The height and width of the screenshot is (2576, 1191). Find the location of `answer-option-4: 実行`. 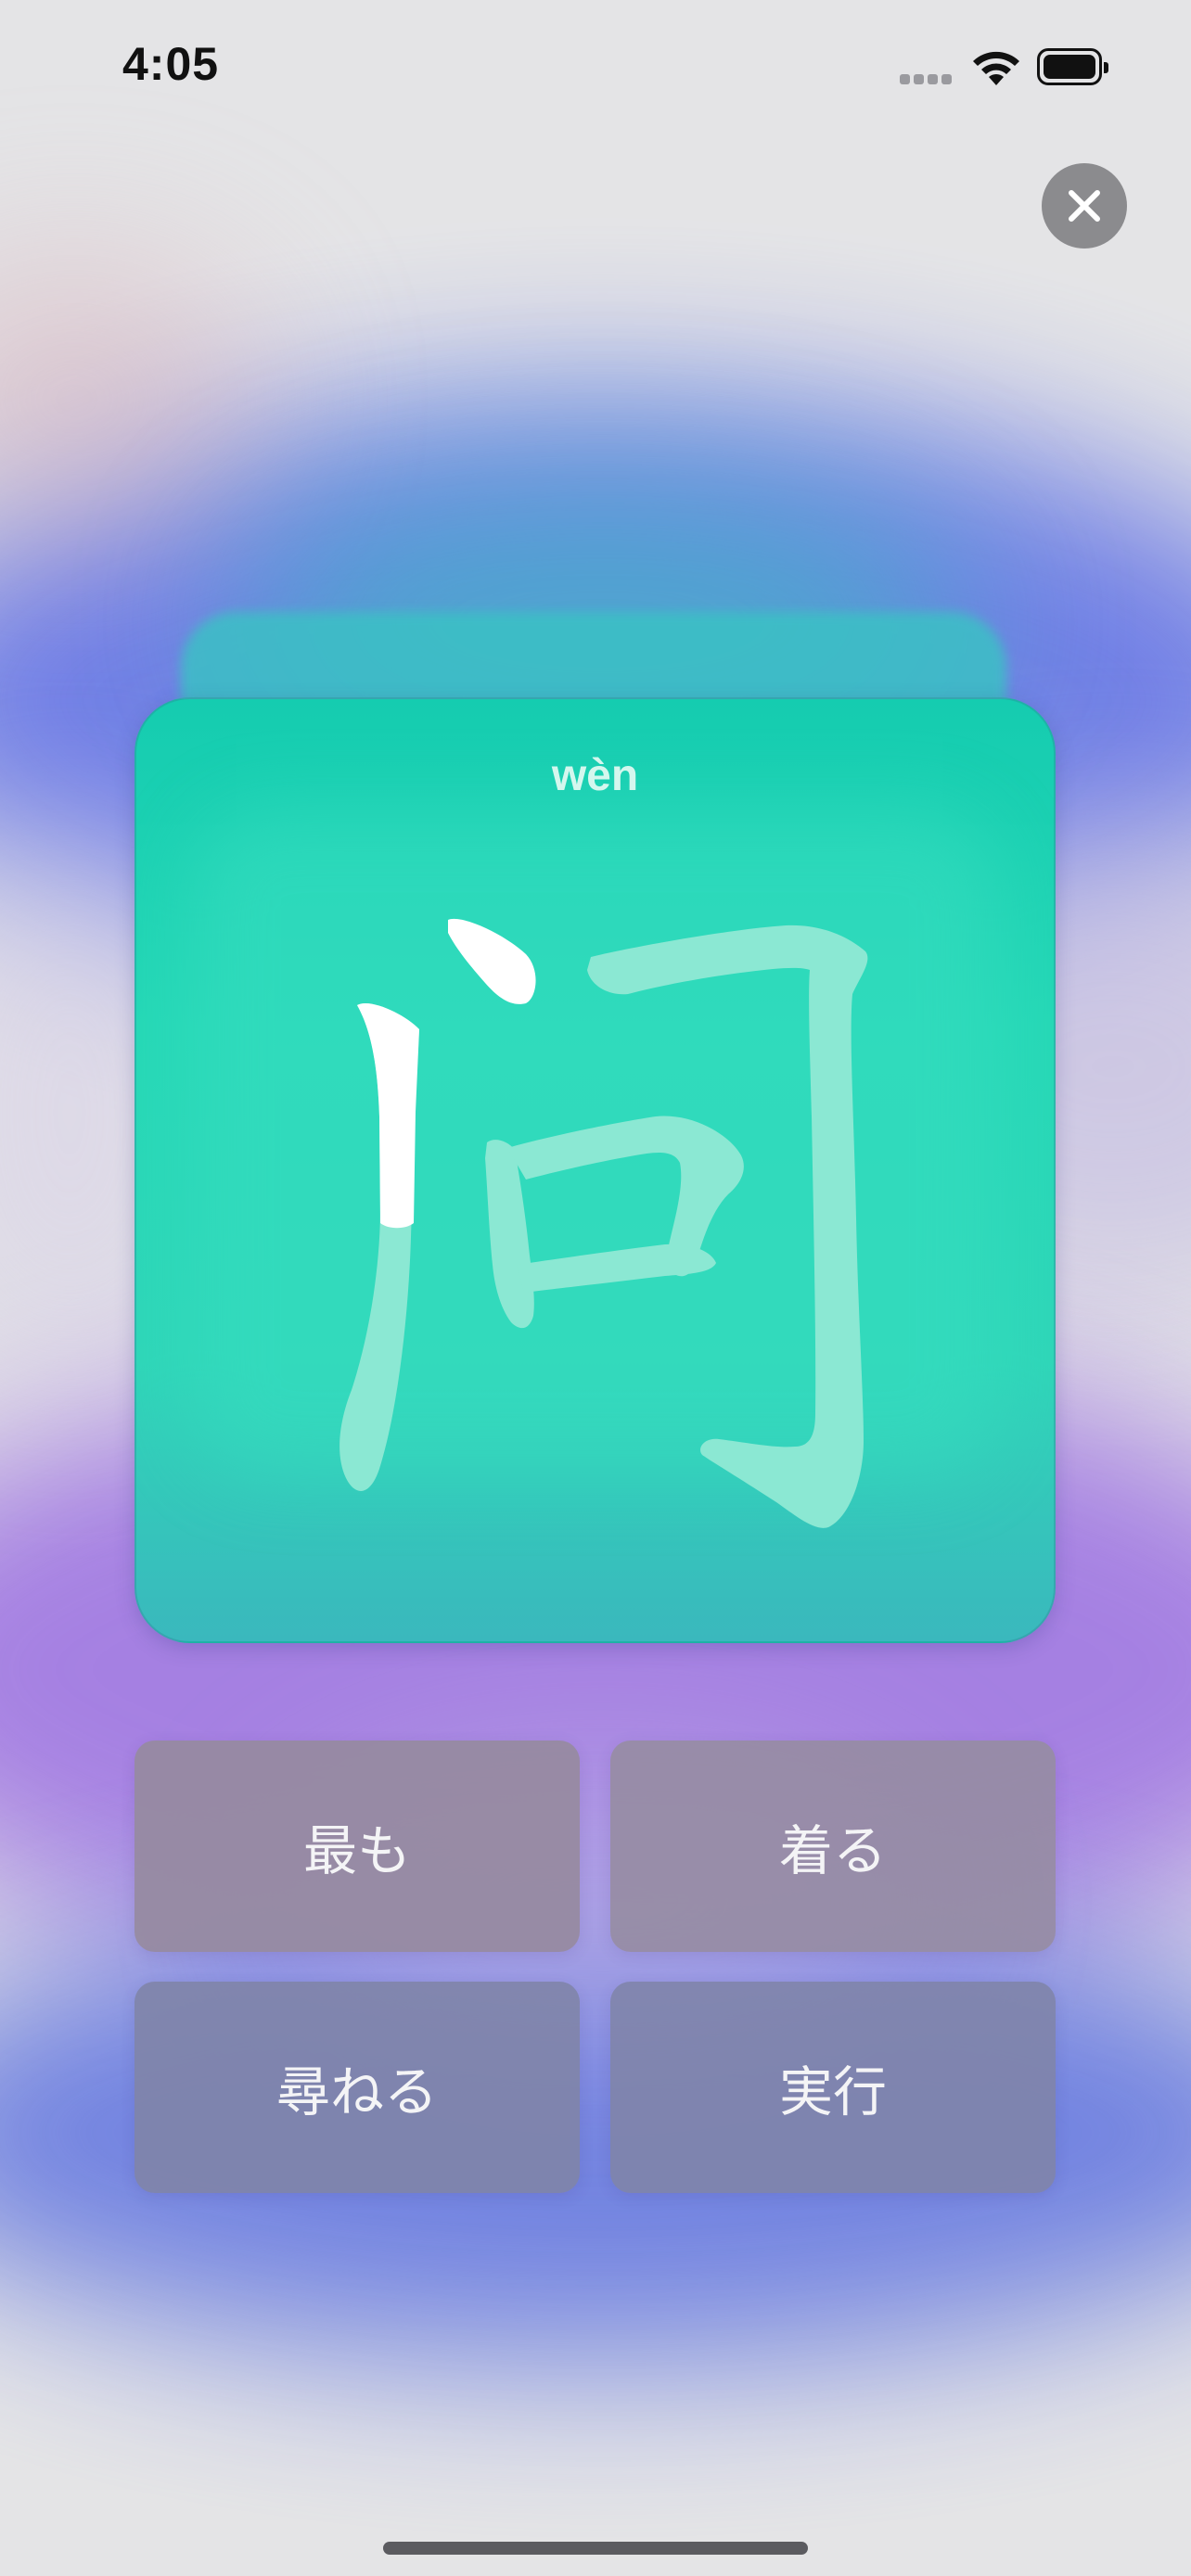

answer-option-4: 実行 is located at coordinates (833, 2087).